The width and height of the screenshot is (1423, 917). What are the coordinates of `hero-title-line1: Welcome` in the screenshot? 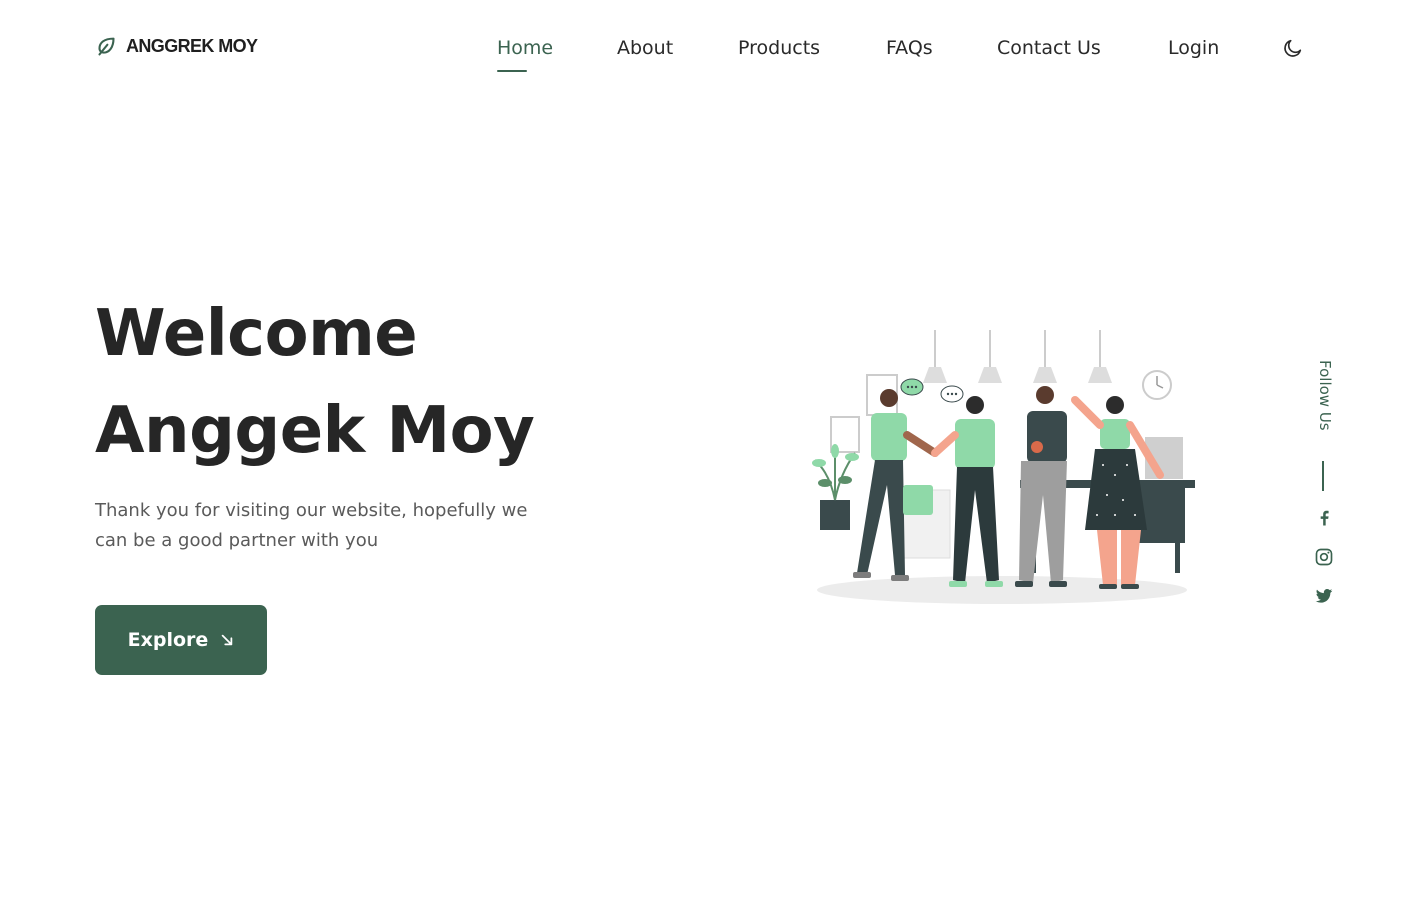 It's located at (256, 334).